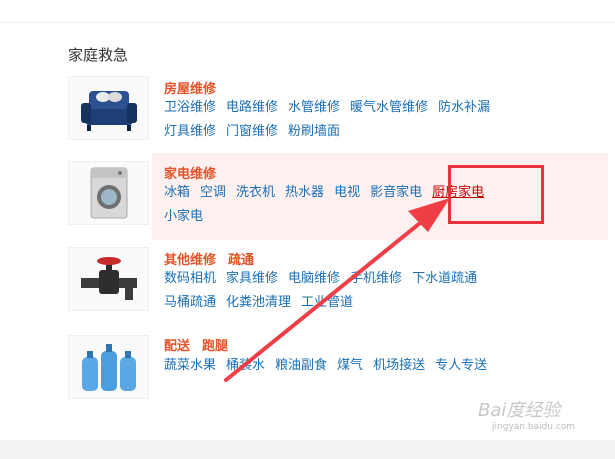 The height and width of the screenshot is (459, 615). What do you see at coordinates (519, 410) in the screenshot?
I see `watermark-brand: Bai度经验` at bounding box center [519, 410].